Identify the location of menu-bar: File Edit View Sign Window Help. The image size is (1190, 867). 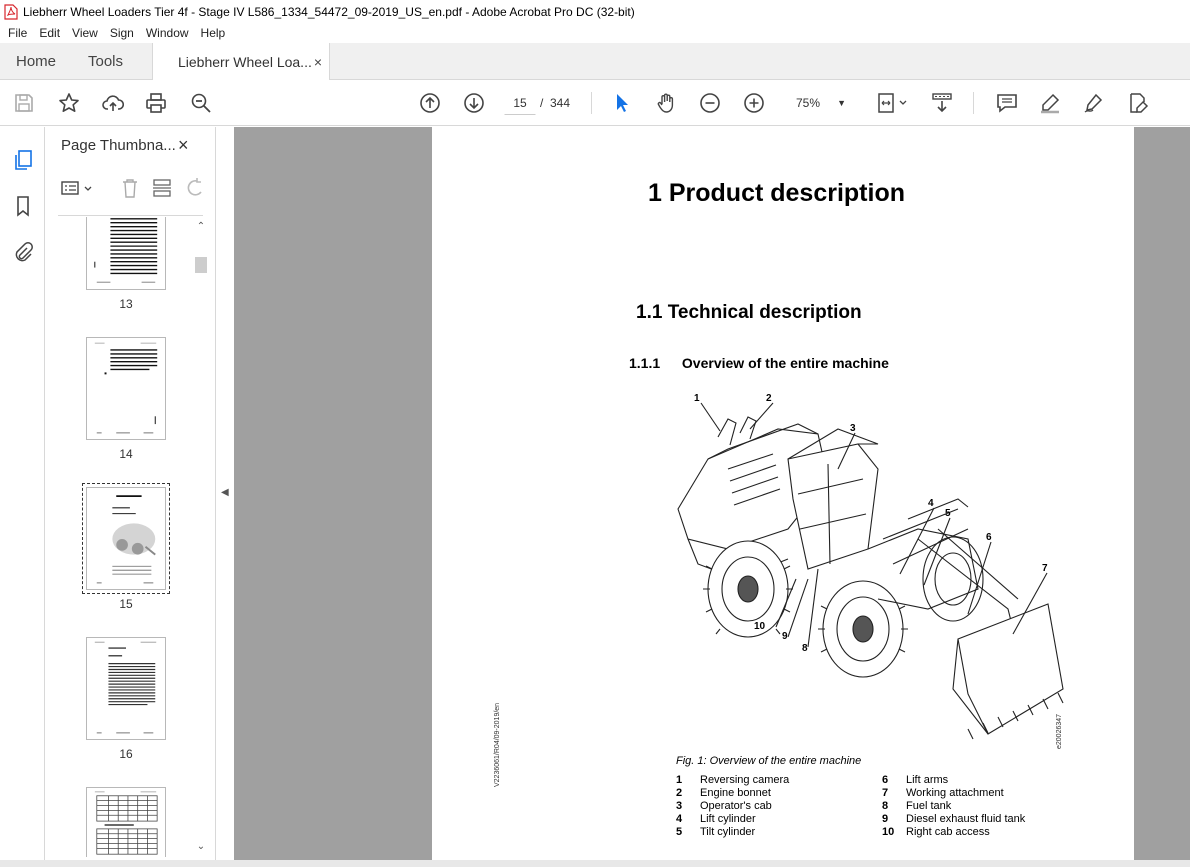
(595, 33).